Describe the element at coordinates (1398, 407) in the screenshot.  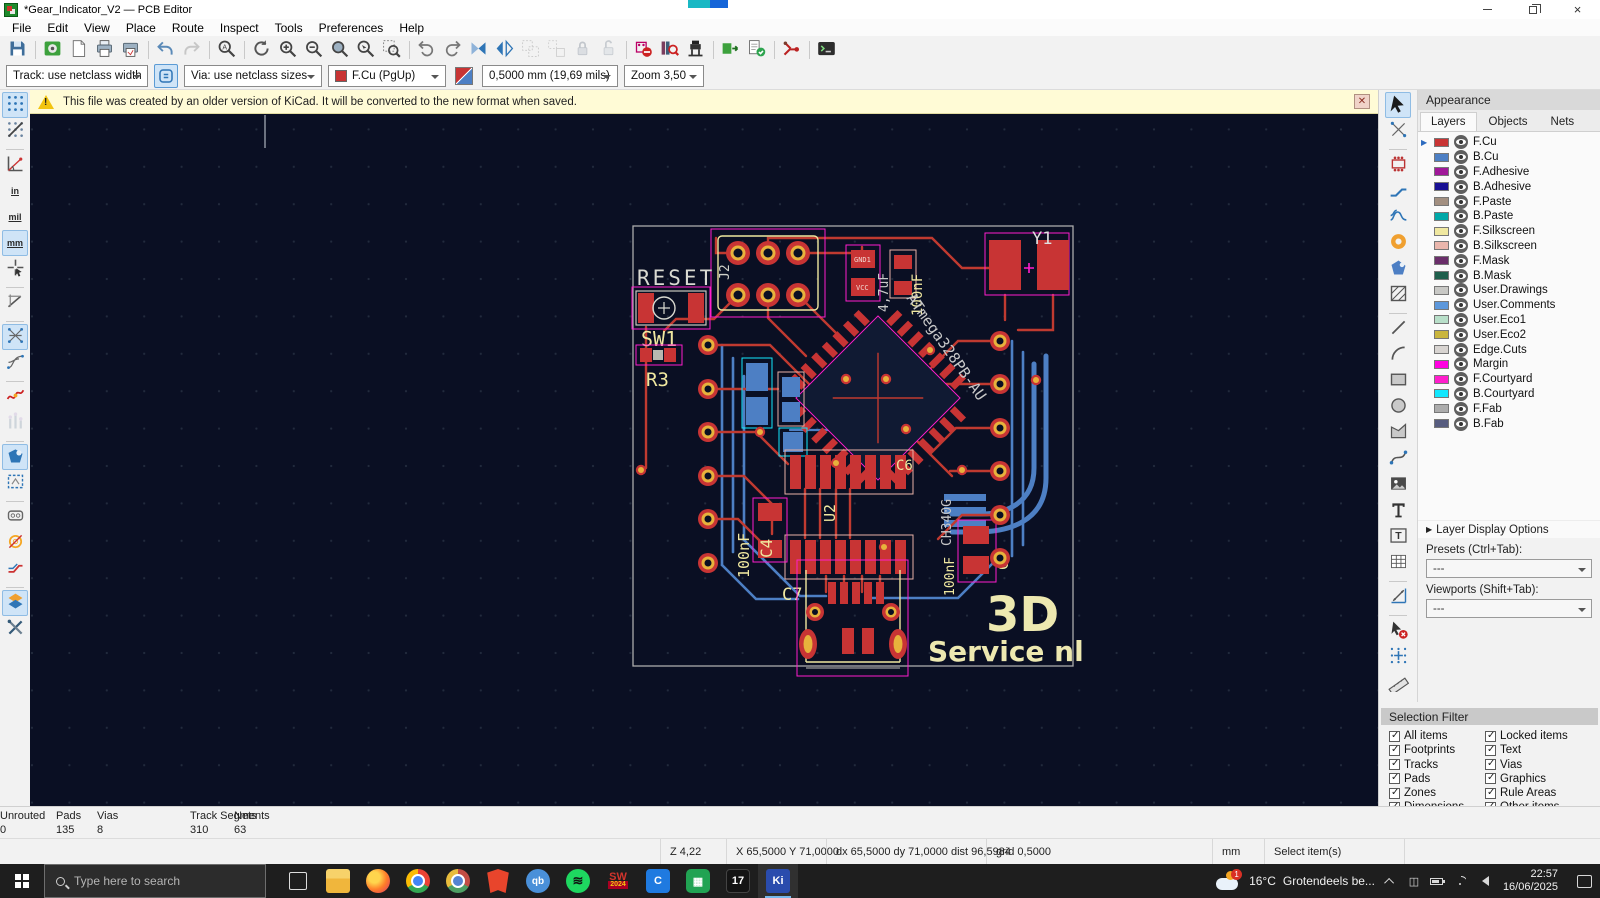
I see `draw-circle-button` at that location.